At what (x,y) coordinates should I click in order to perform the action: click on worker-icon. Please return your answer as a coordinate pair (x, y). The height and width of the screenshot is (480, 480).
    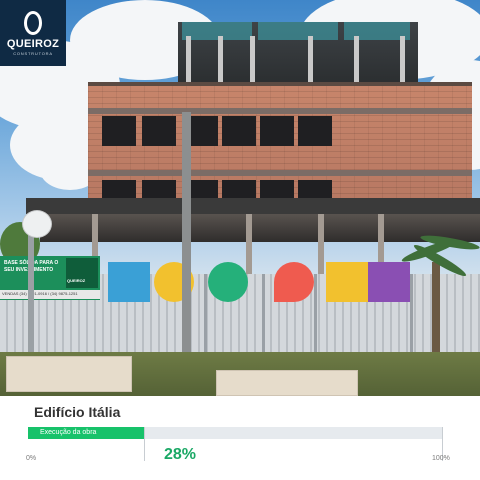
    Looking at the image, I should click on (389, 282).